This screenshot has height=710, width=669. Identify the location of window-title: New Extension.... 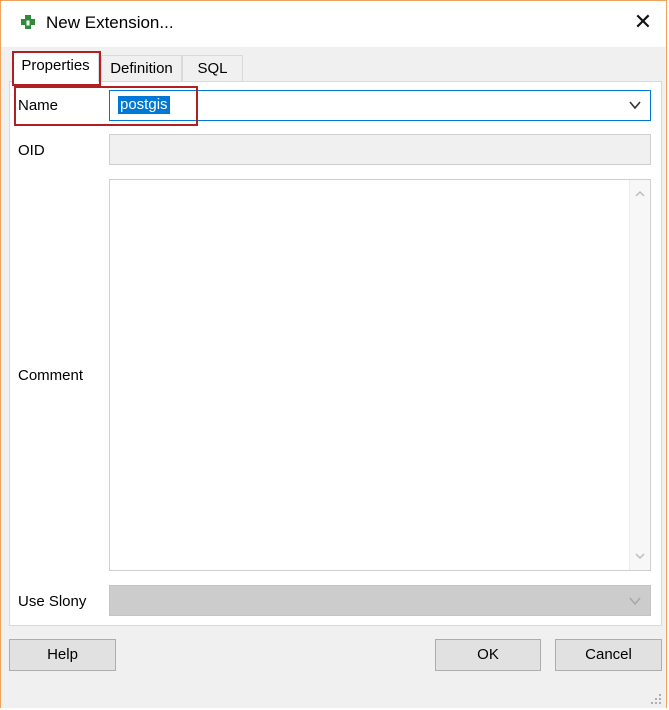
(110, 22).